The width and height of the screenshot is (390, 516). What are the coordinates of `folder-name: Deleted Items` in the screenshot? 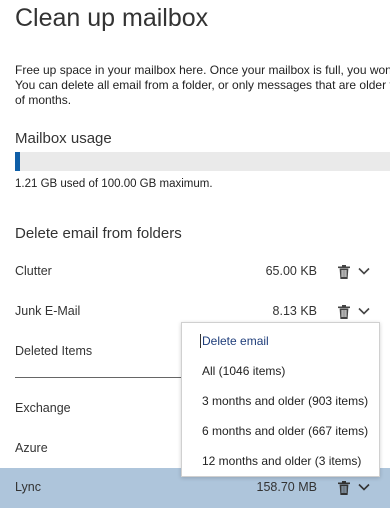 It's located at (54, 351).